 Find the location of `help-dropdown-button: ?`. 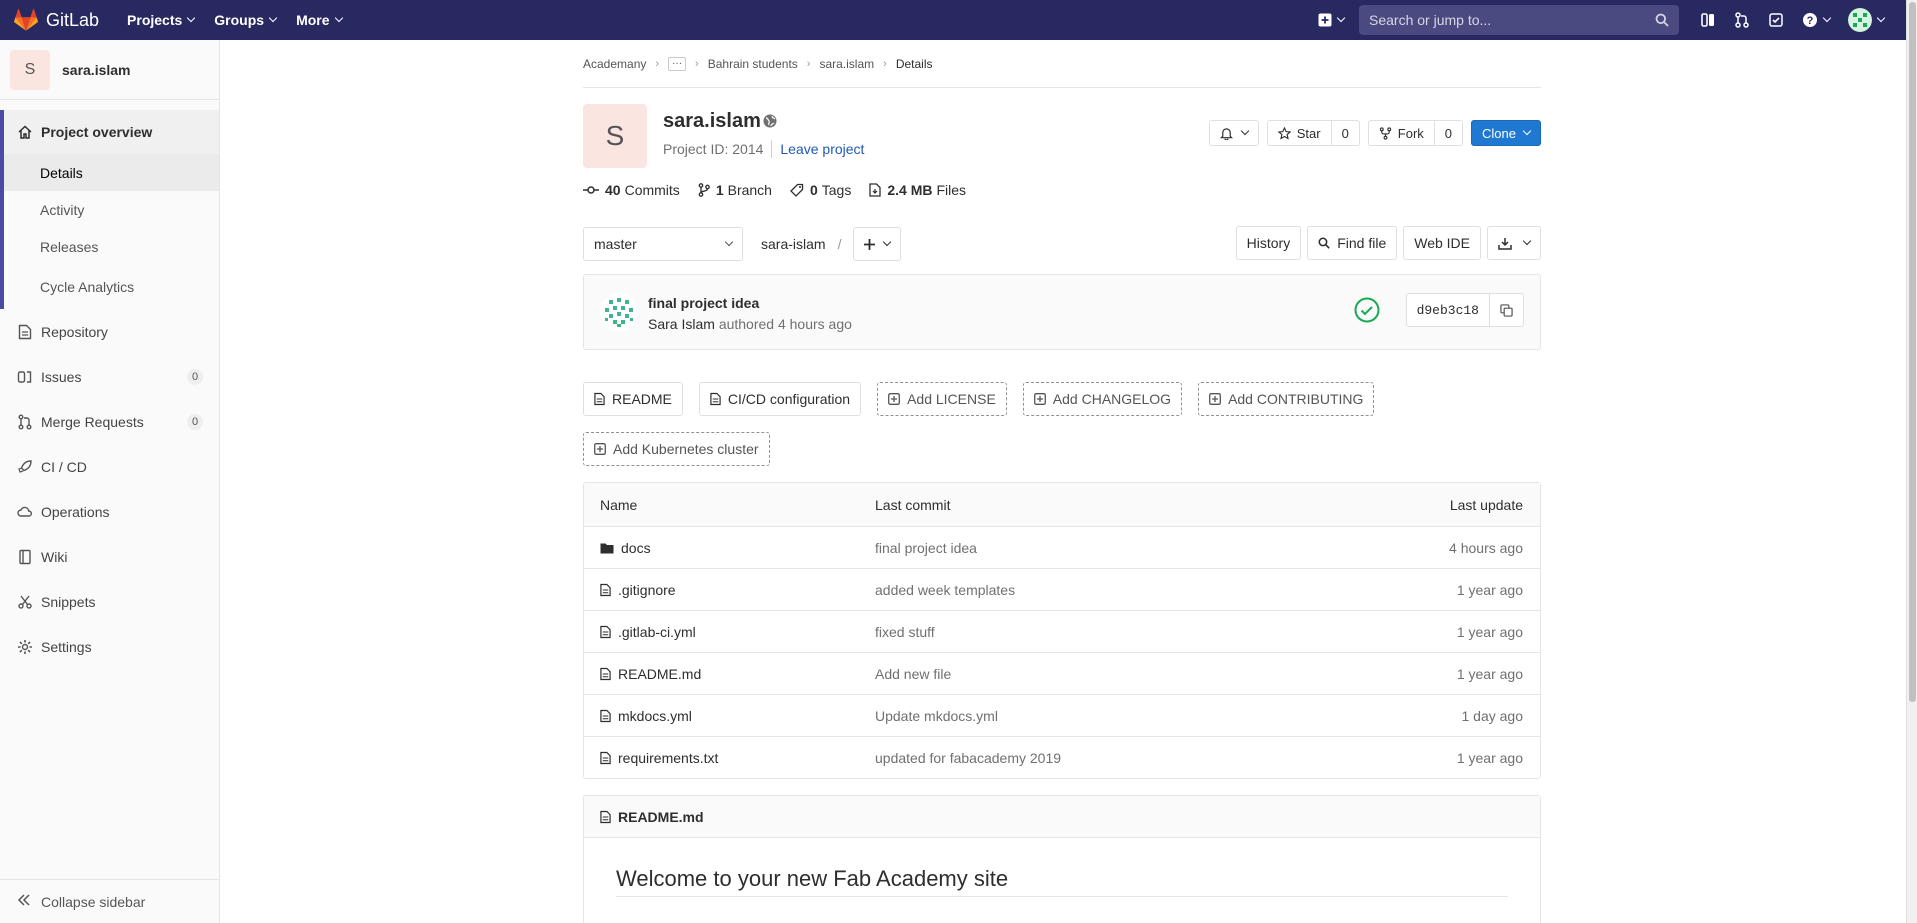

help-dropdown-button: ? is located at coordinates (1816, 20).